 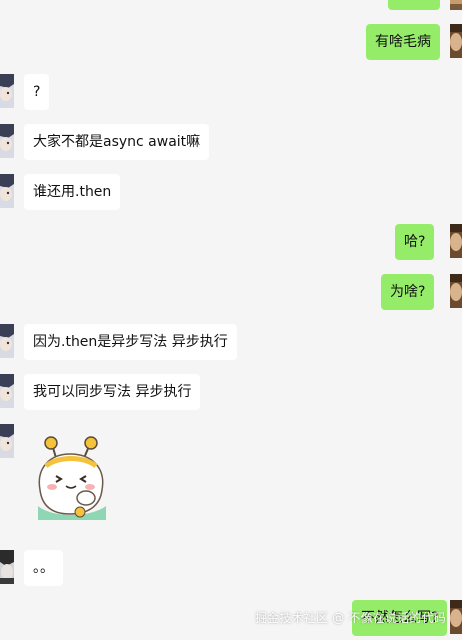 What do you see at coordinates (414, 5) in the screenshot?
I see `message-bubble-outgoing-partial` at bounding box center [414, 5].